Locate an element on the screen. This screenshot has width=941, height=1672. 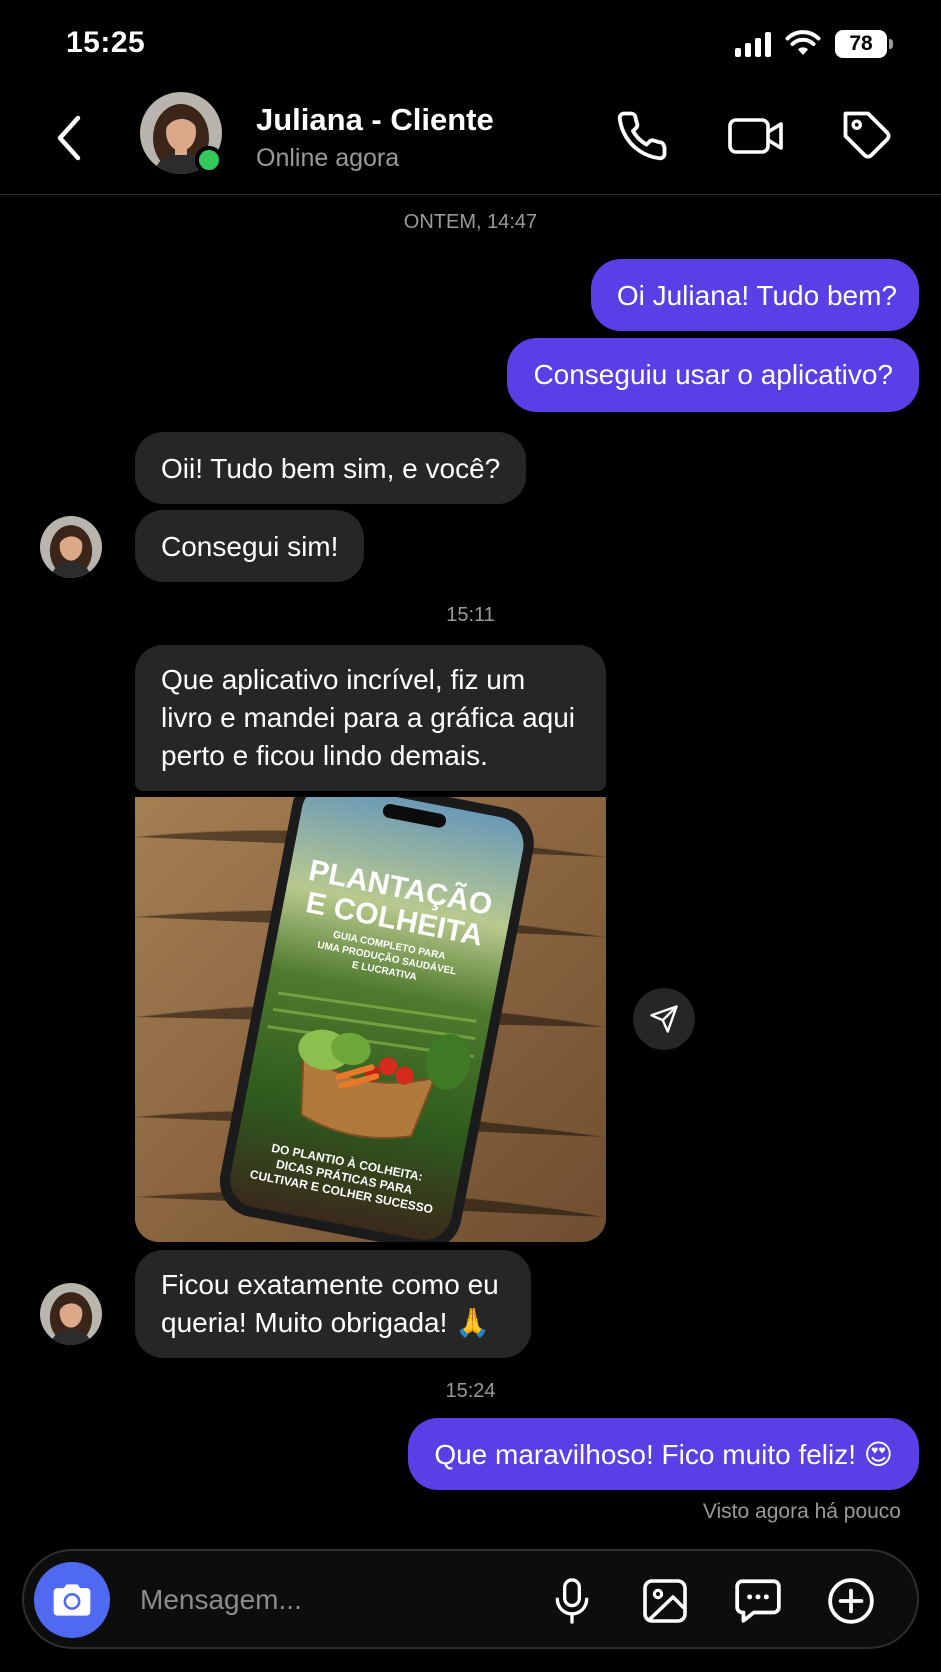
wifi-icon is located at coordinates (803, 42).